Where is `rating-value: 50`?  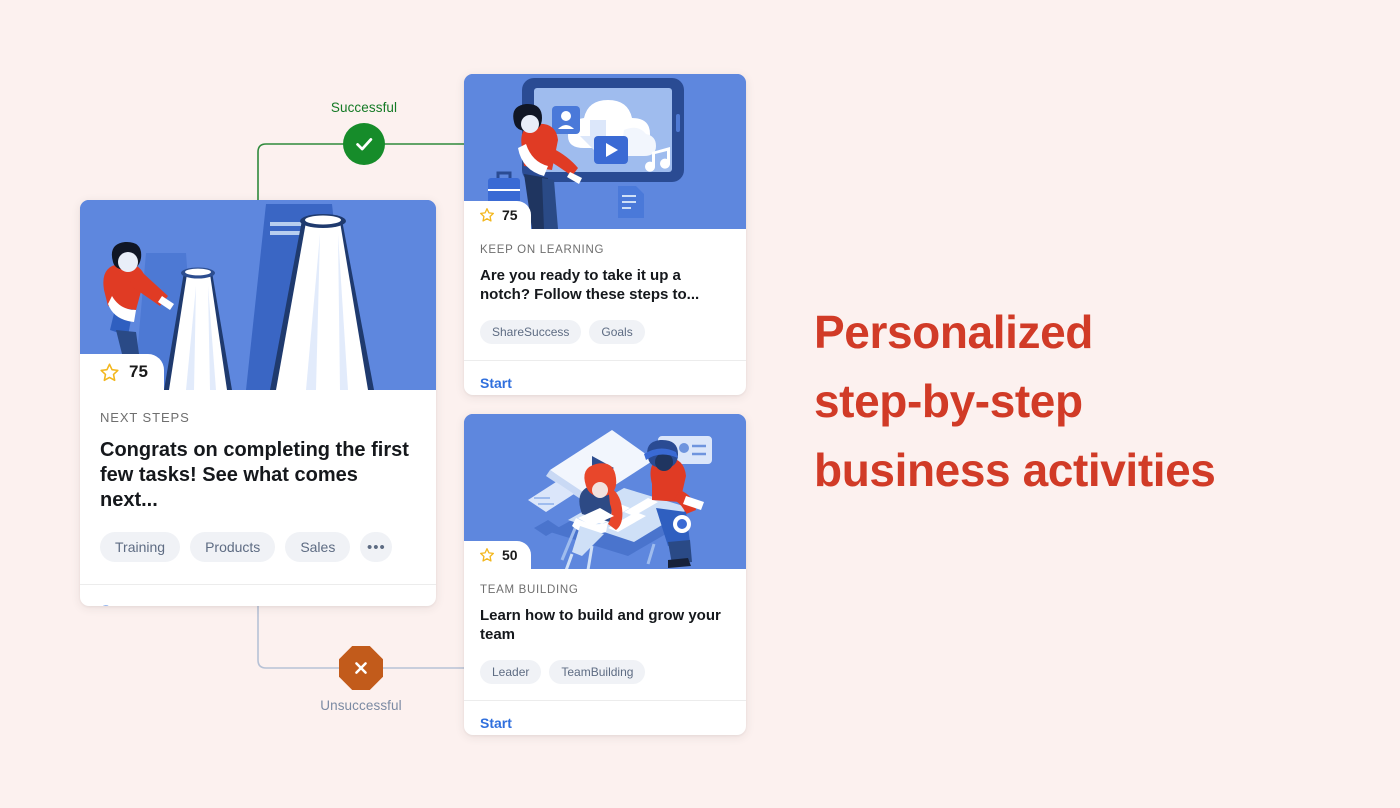
rating-value: 50 is located at coordinates (510, 555).